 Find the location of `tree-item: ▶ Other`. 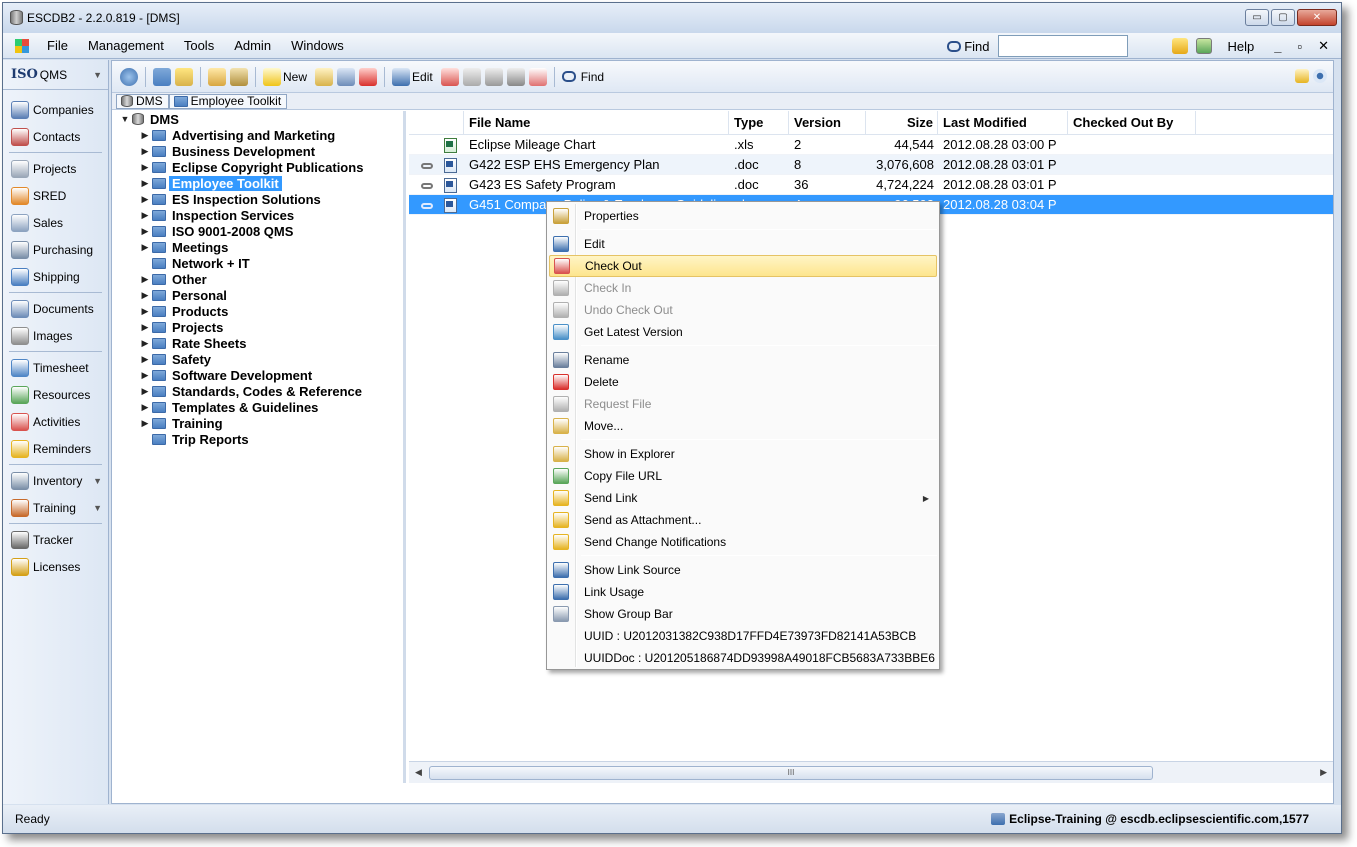

tree-item: ▶ Other is located at coordinates (257, 279).